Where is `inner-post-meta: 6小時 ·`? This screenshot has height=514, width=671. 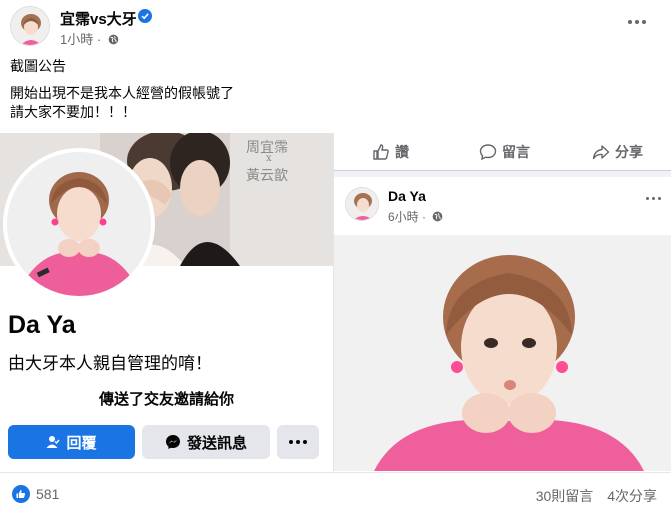 inner-post-meta: 6小時 · is located at coordinates (415, 216).